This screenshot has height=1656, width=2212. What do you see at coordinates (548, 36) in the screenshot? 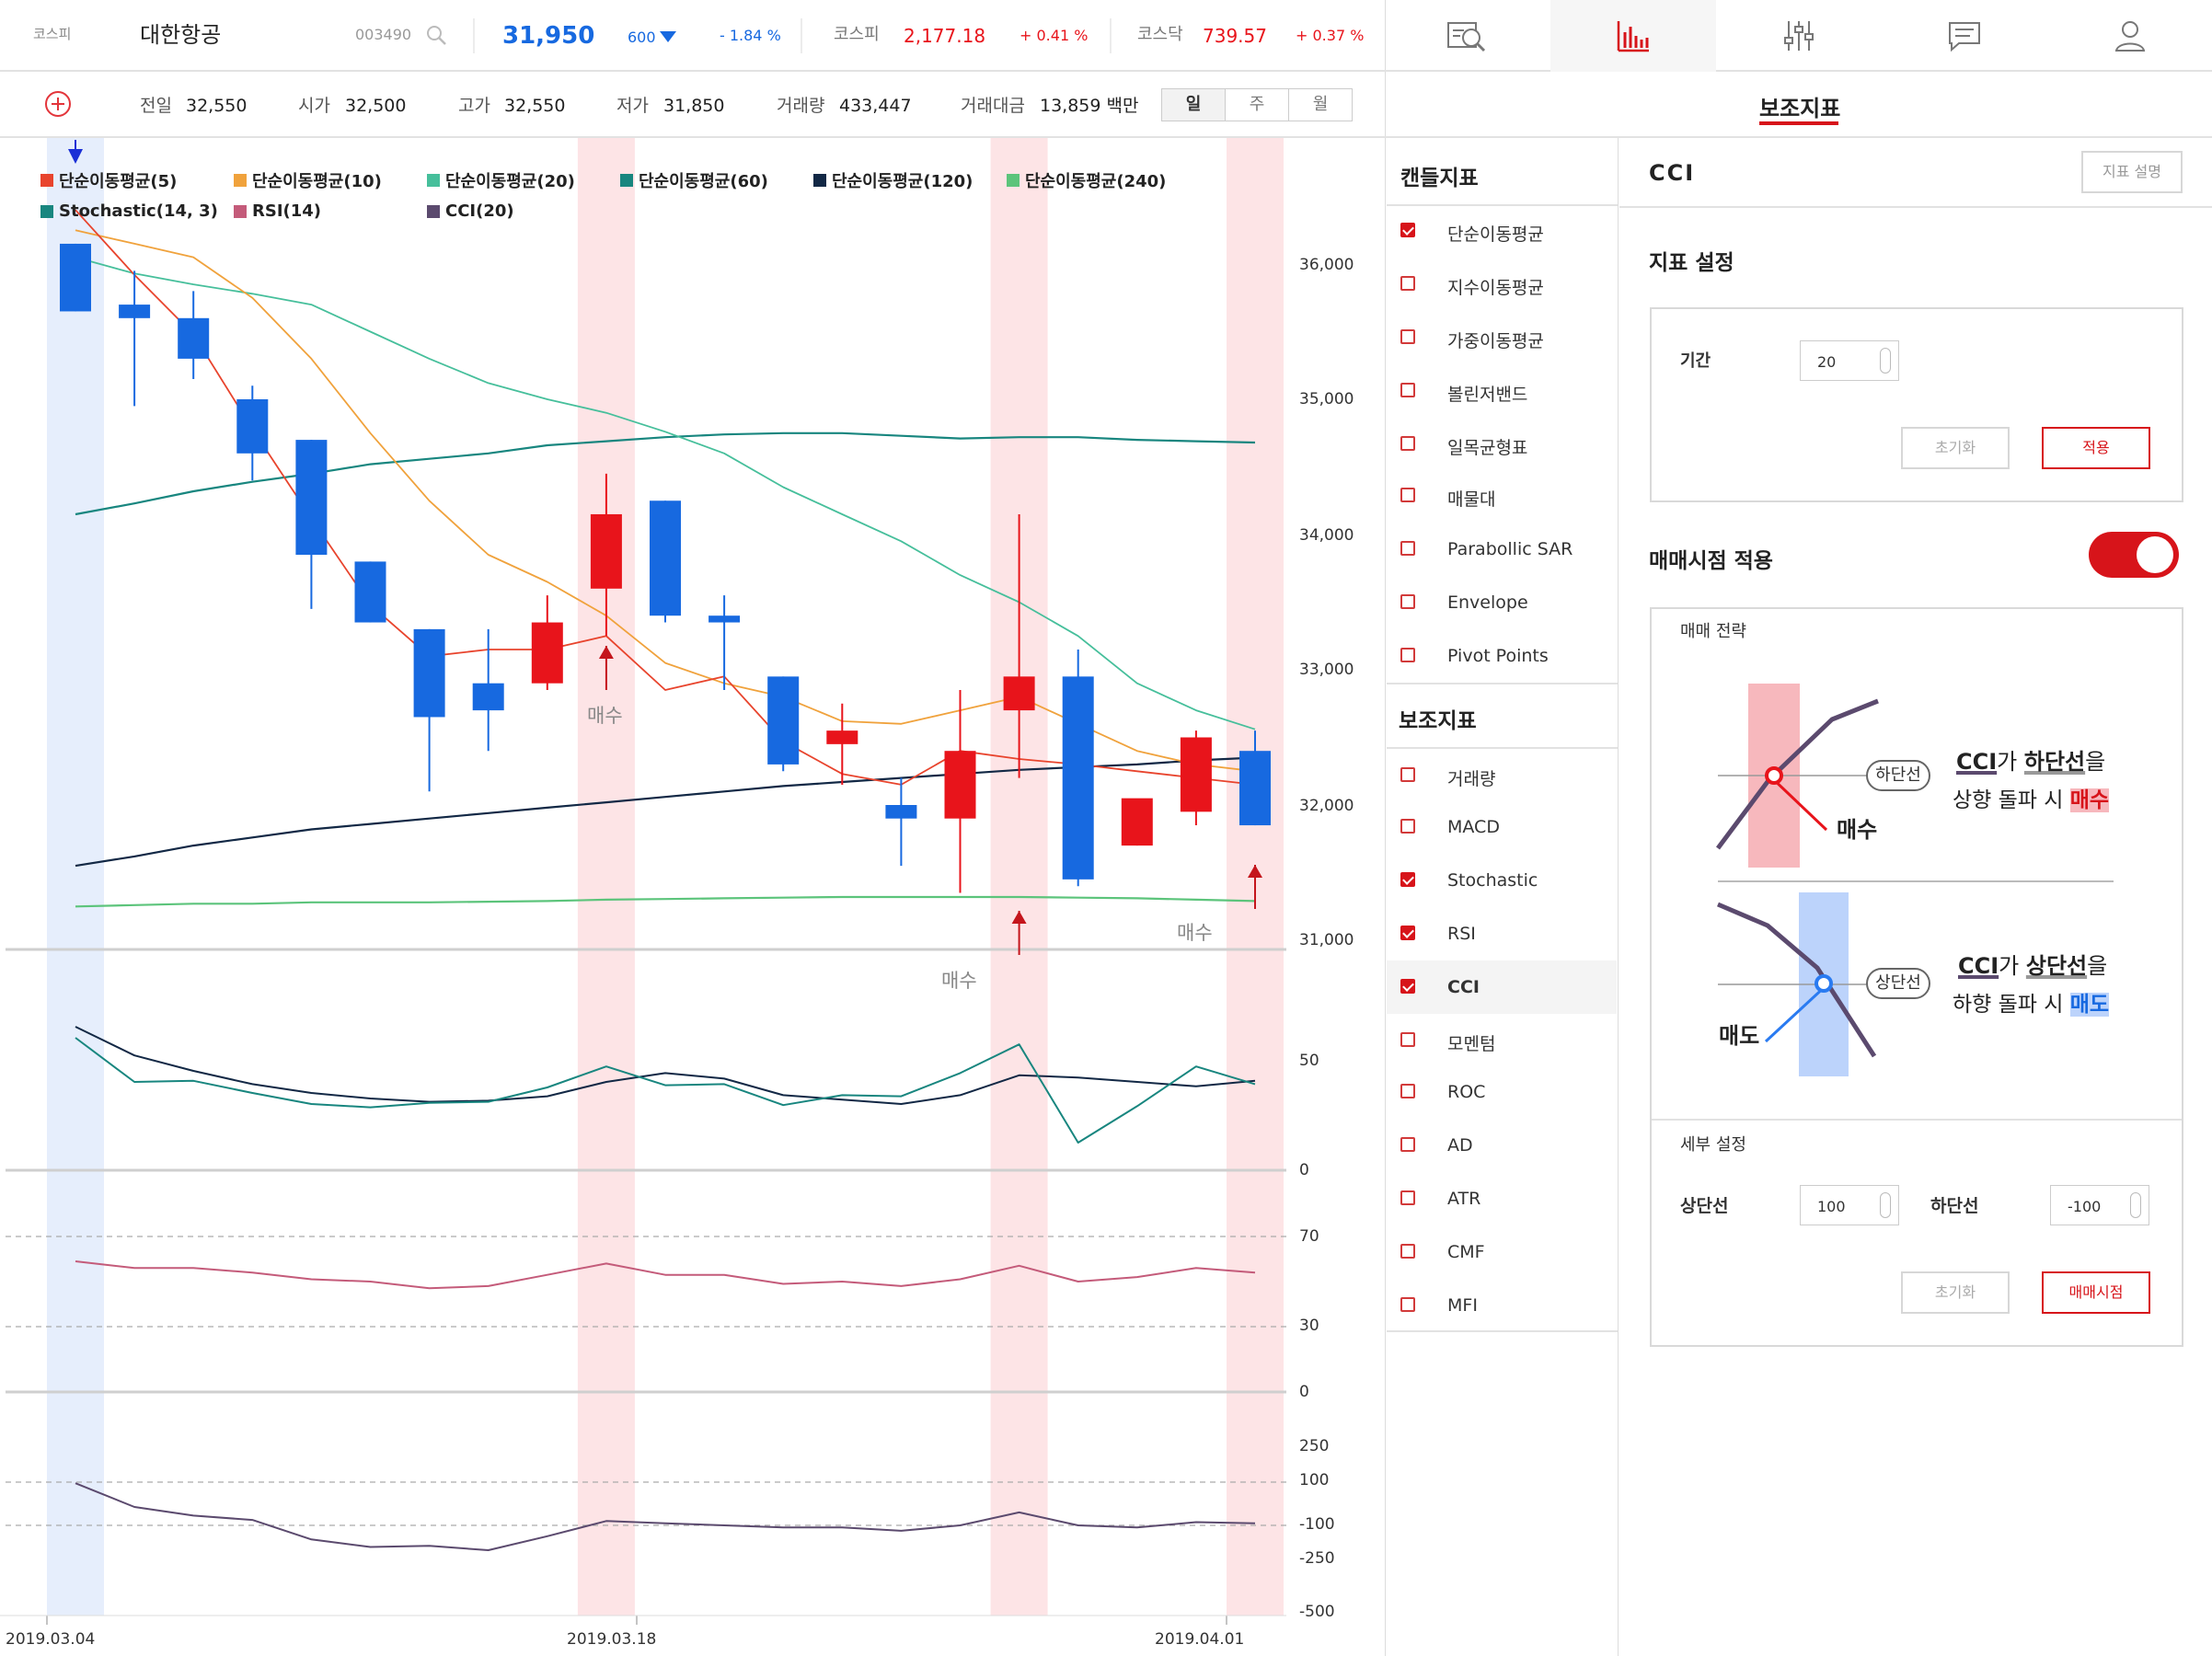
I see `current-price: 31,950` at bounding box center [548, 36].